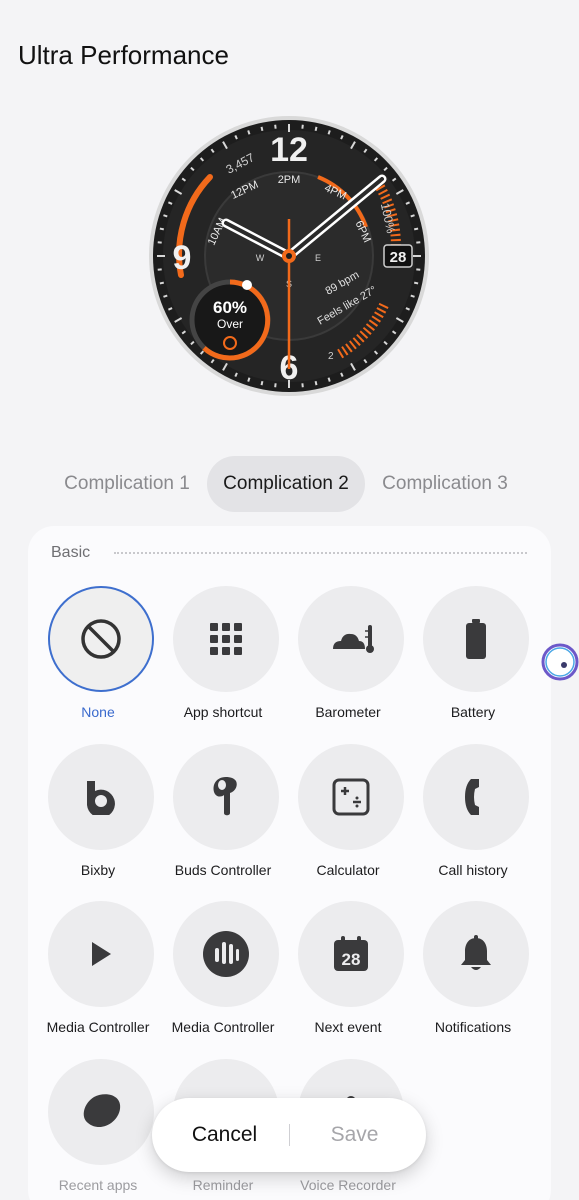 The width and height of the screenshot is (579, 1200). I want to click on small-number: 2, so click(331, 356).